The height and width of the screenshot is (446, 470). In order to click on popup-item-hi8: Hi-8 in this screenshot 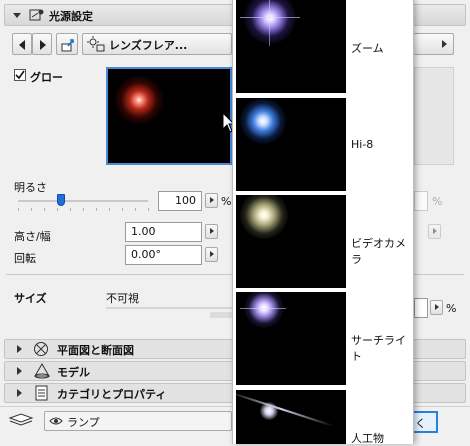, I will do `click(323, 143)`.